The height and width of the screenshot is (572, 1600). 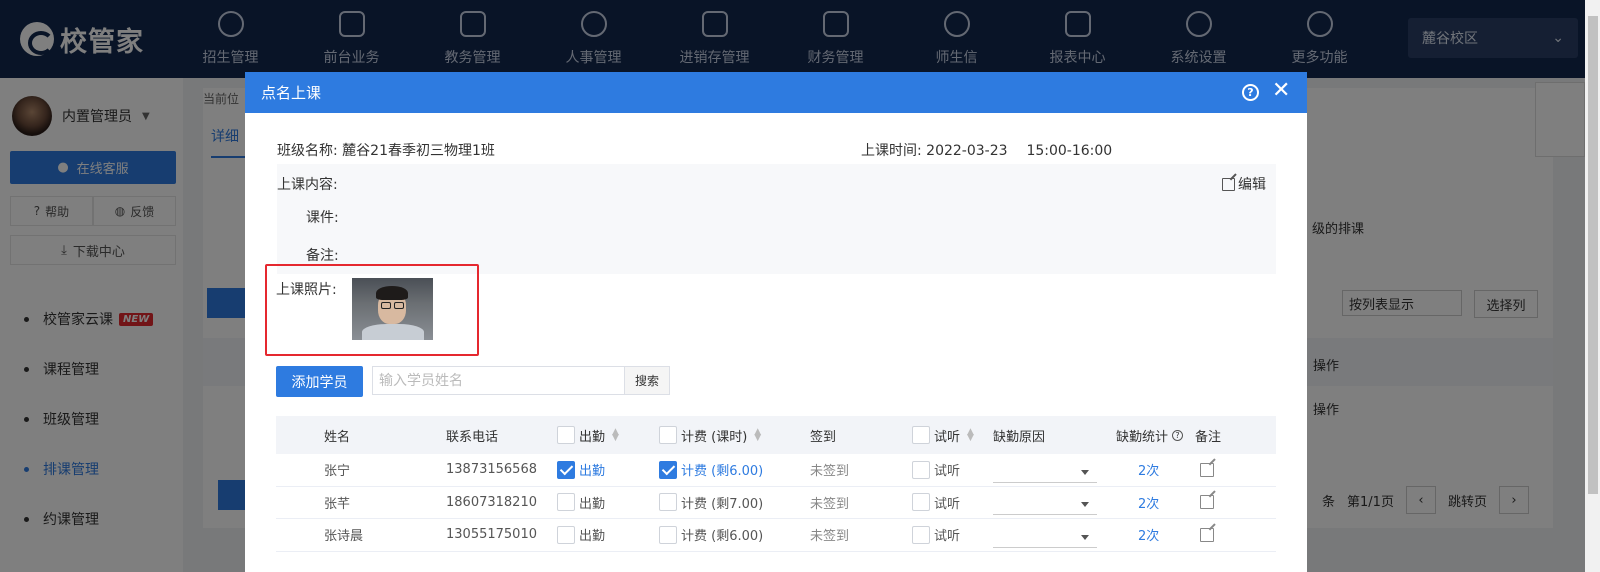 What do you see at coordinates (418, 151) in the screenshot?
I see `class-name-value: 麓谷21春季初三物理1班` at bounding box center [418, 151].